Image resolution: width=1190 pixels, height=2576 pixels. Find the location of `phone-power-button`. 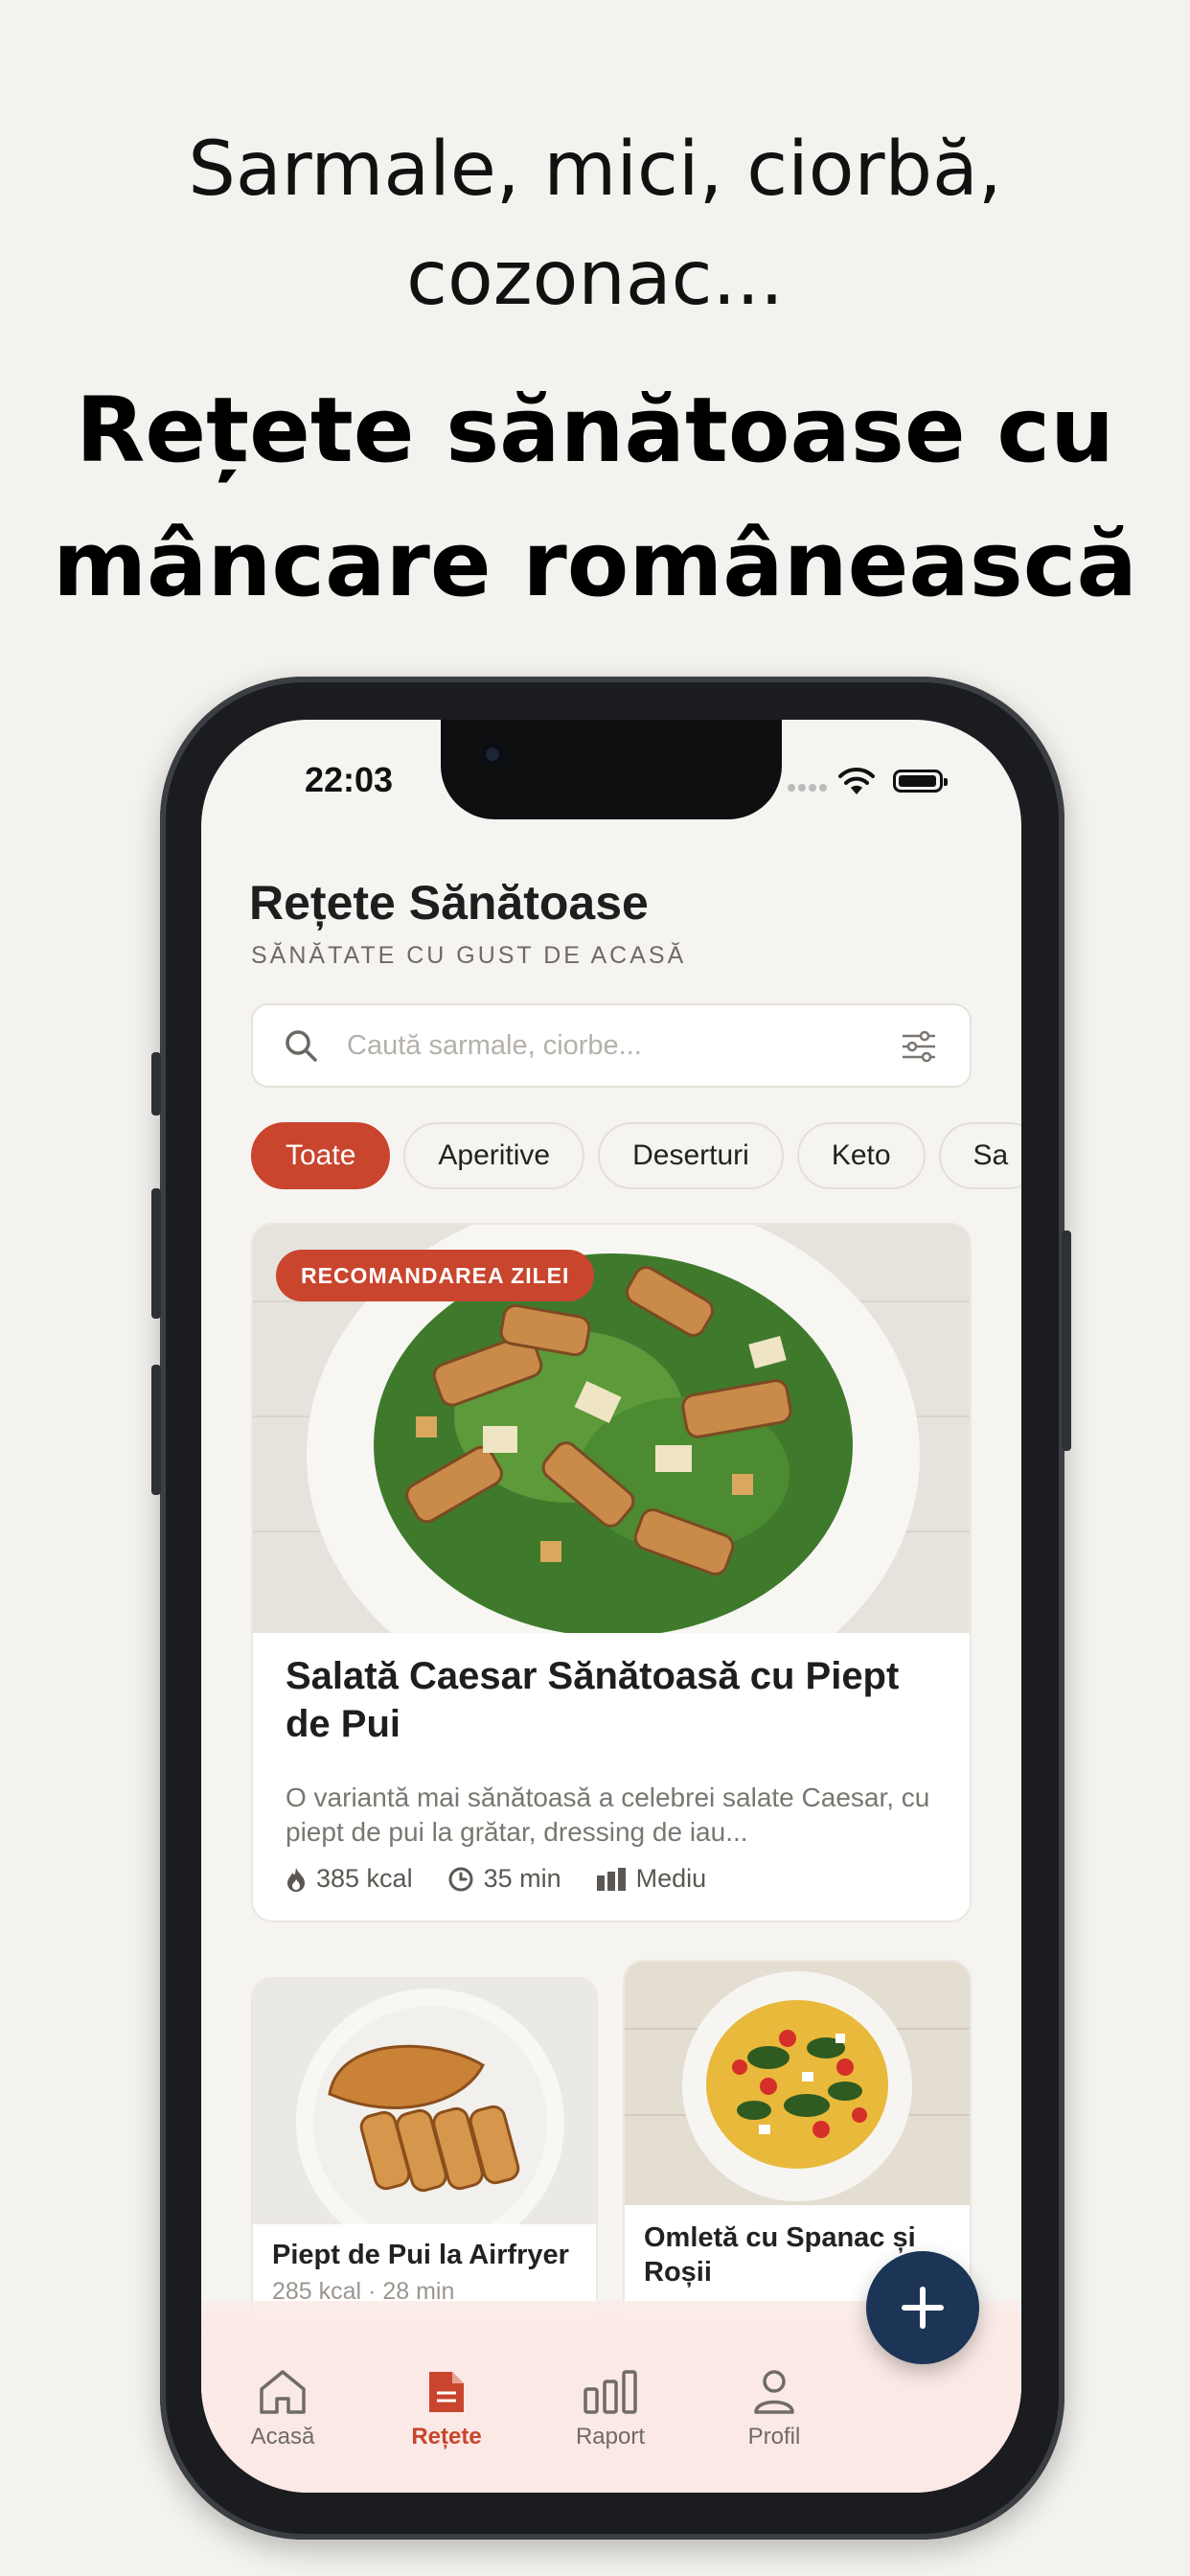

phone-power-button is located at coordinates (1067, 1341).